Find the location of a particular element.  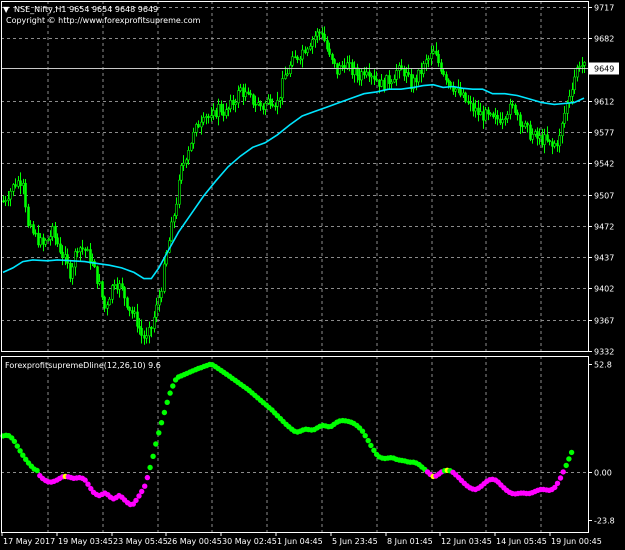

y-tick-label: 9367 is located at coordinates (604, 321).